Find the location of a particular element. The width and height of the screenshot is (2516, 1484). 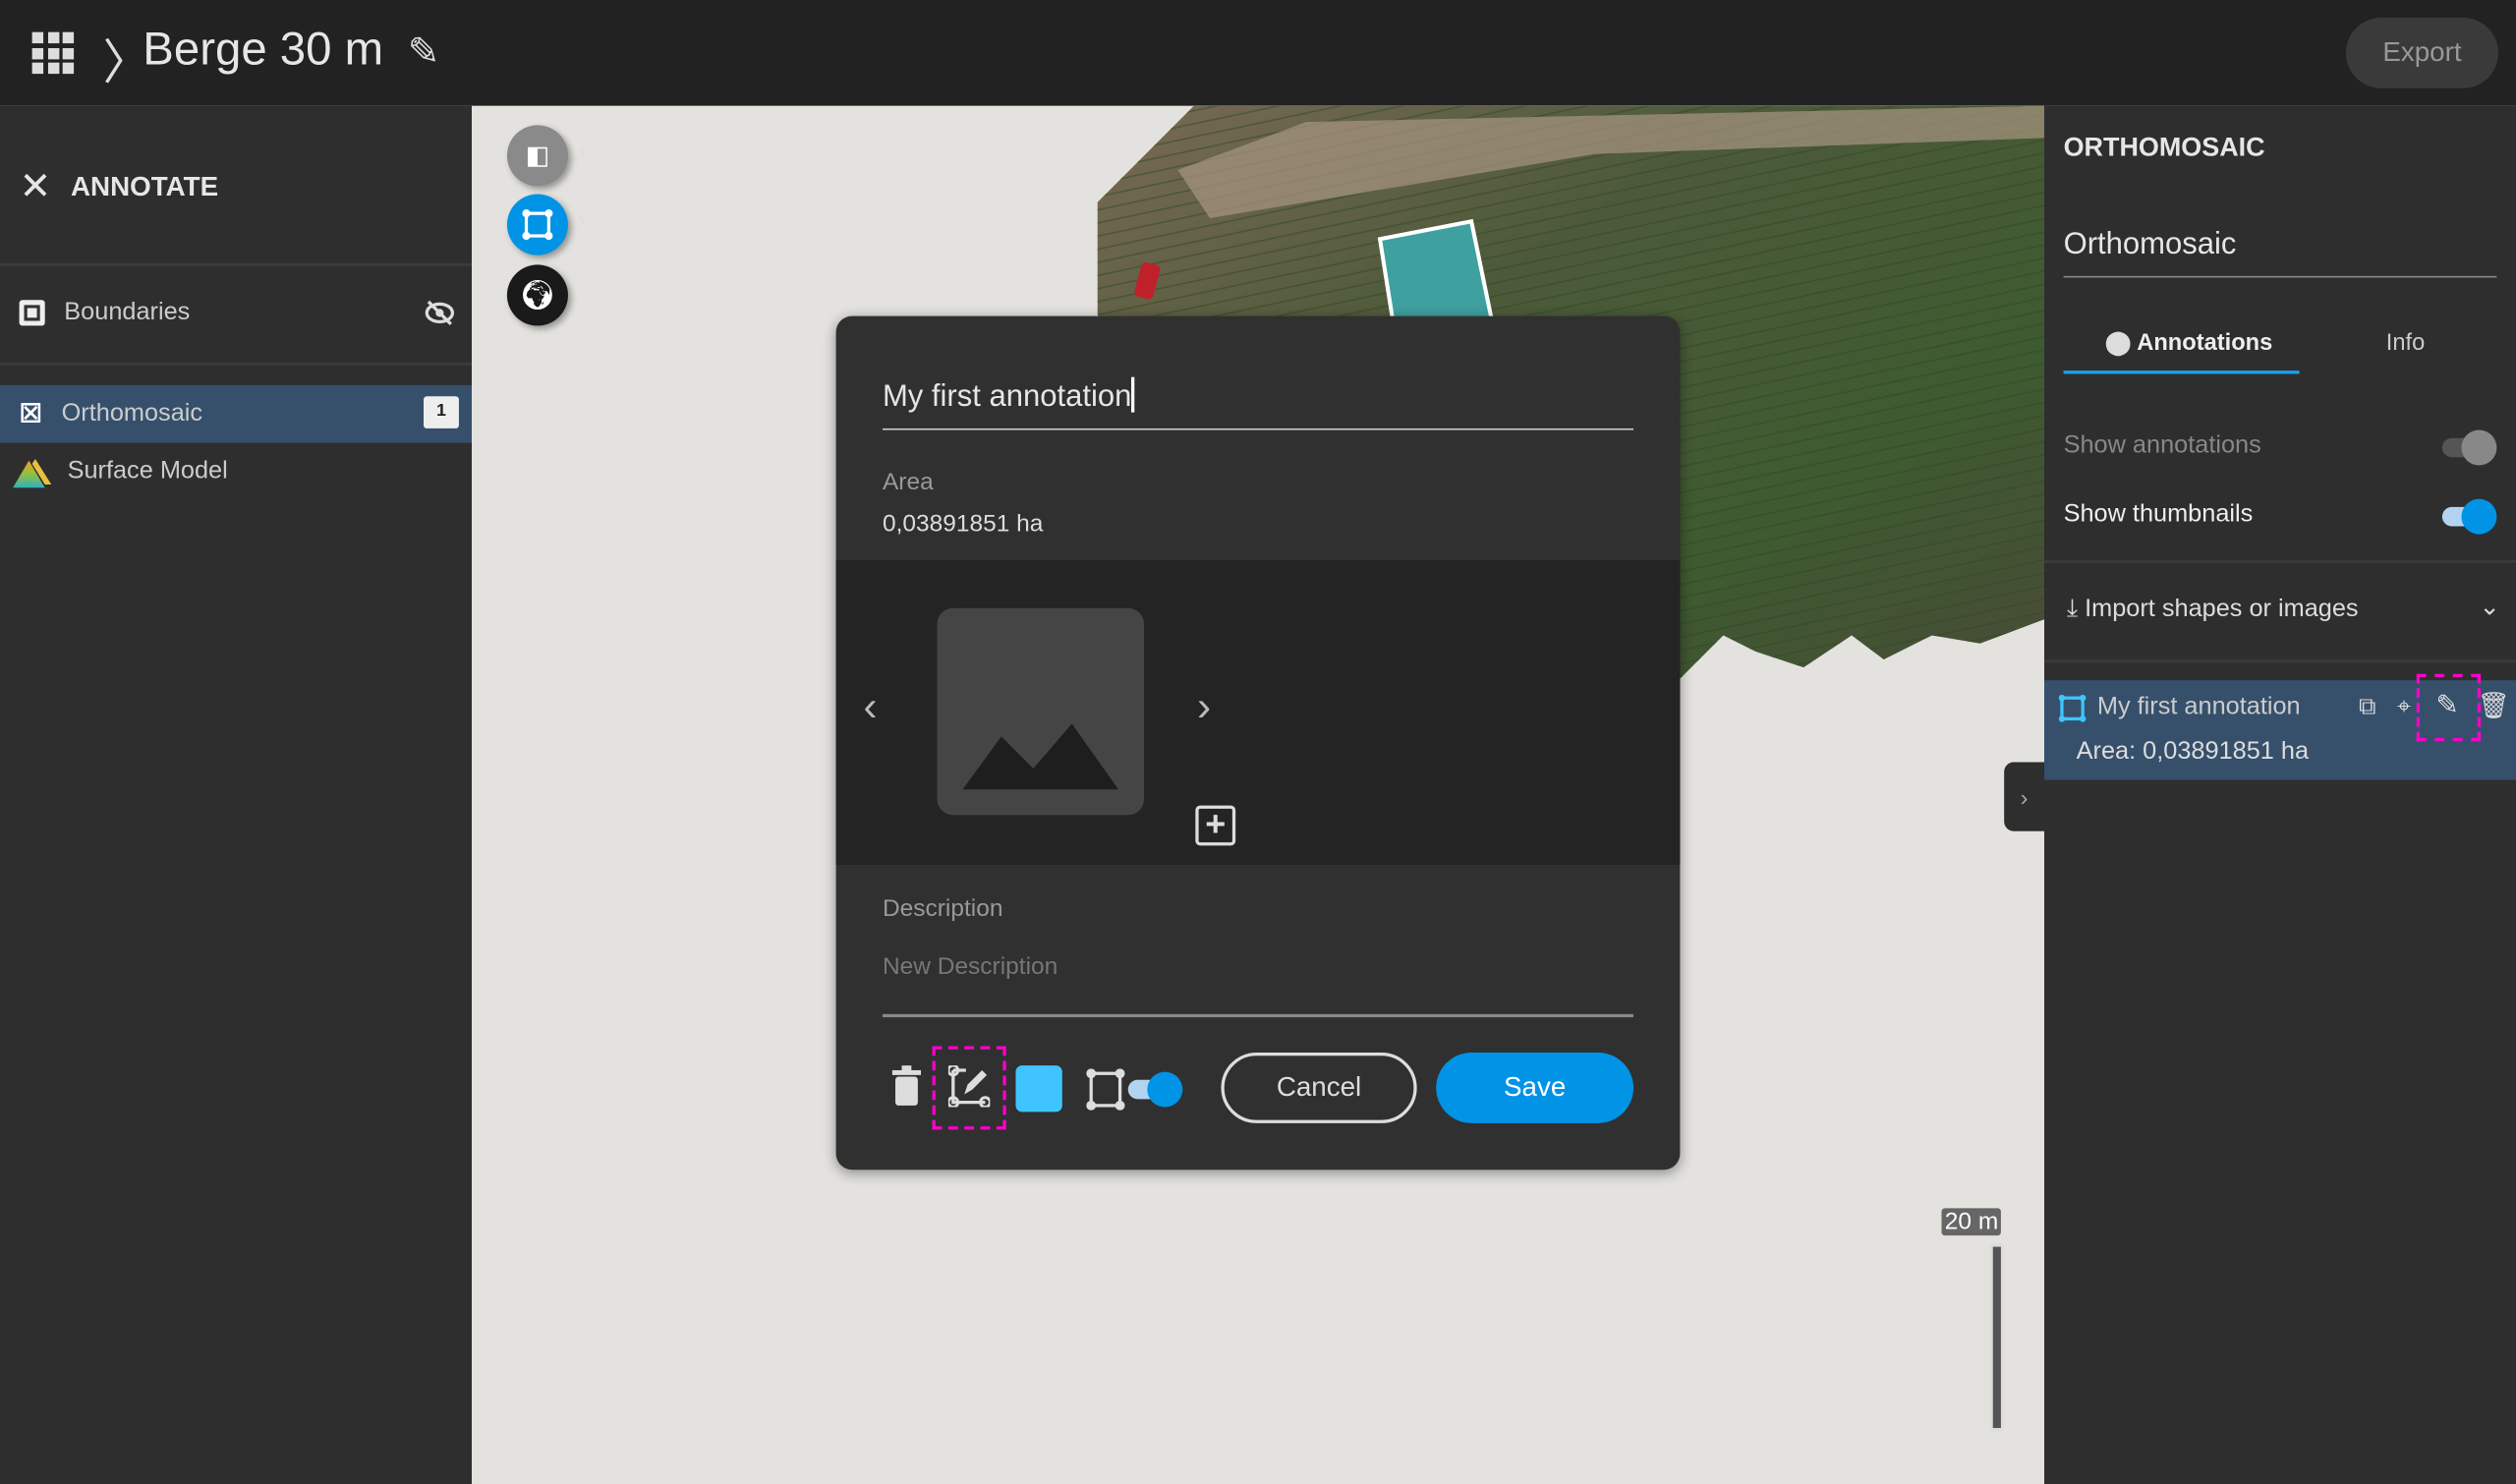

eye-off-icon is located at coordinates (440, 312).